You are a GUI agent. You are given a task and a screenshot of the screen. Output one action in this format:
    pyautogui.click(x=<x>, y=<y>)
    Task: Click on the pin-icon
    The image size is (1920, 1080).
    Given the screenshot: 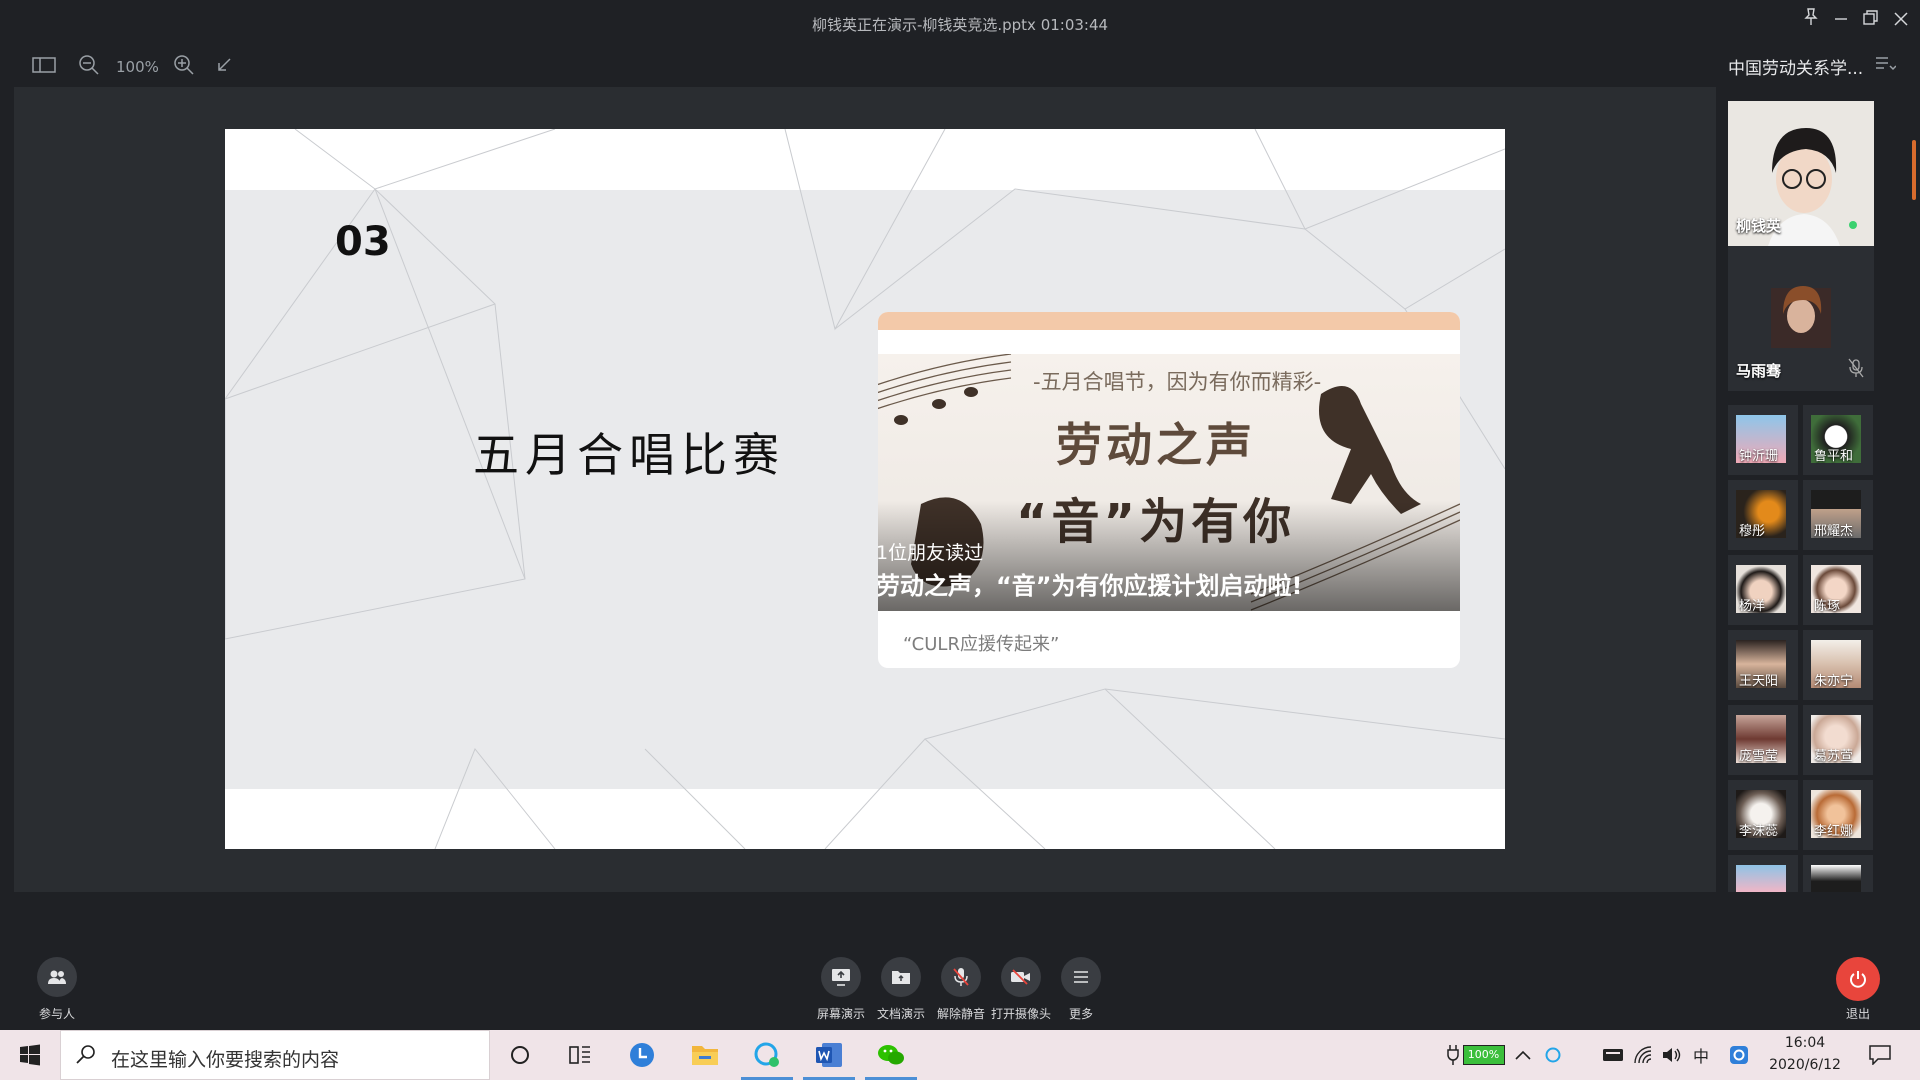 What is the action you would take?
    pyautogui.click(x=1811, y=21)
    